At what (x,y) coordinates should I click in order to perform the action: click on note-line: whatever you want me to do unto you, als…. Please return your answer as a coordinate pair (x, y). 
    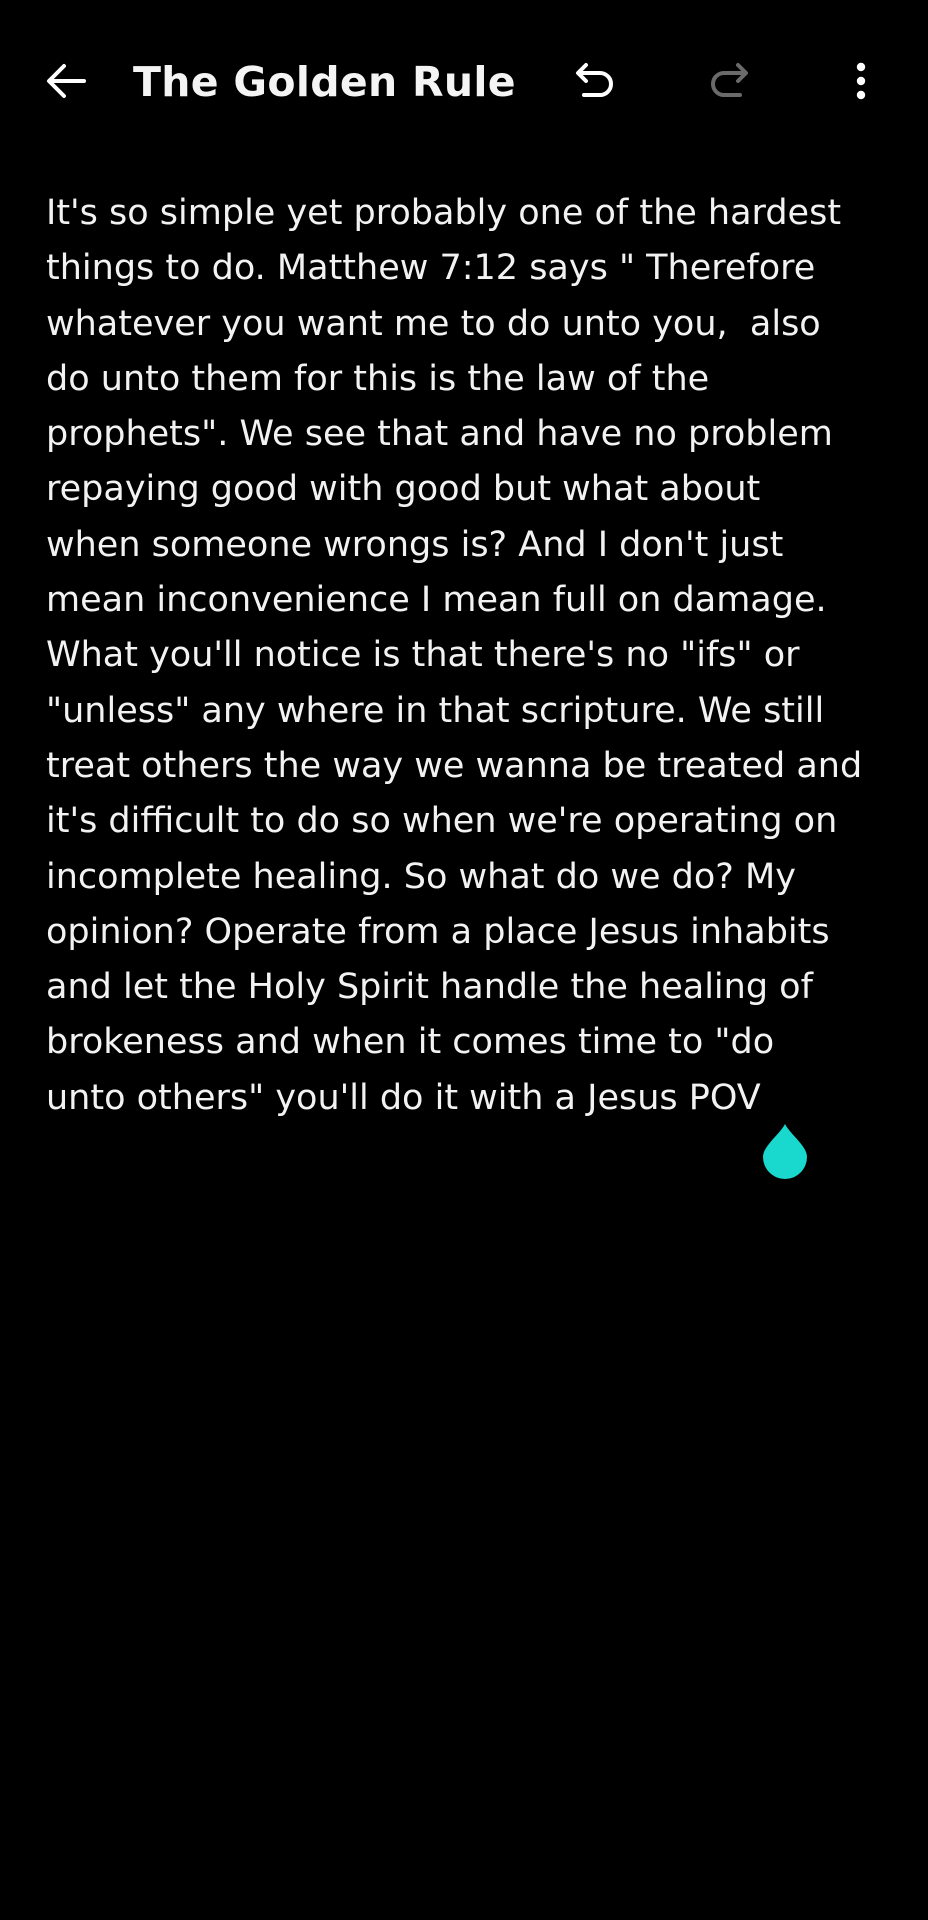
    Looking at the image, I should click on (433, 323).